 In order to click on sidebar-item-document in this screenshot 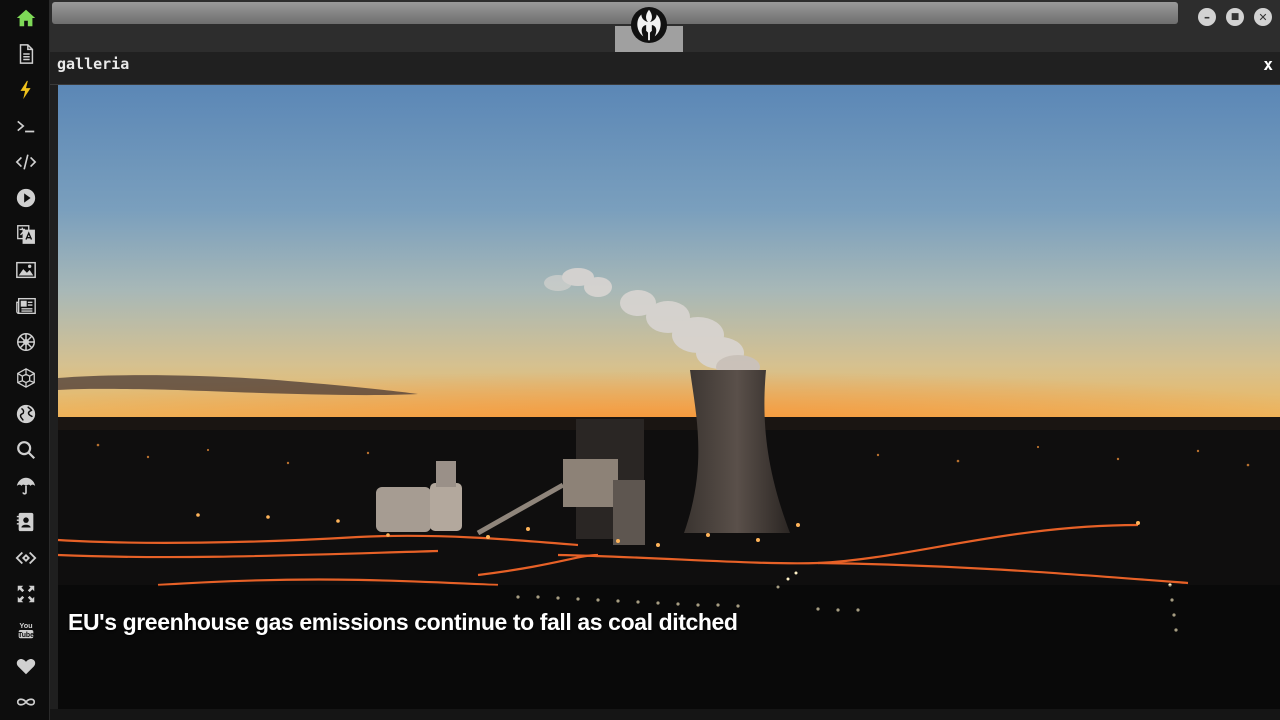, I will do `click(26, 54)`.